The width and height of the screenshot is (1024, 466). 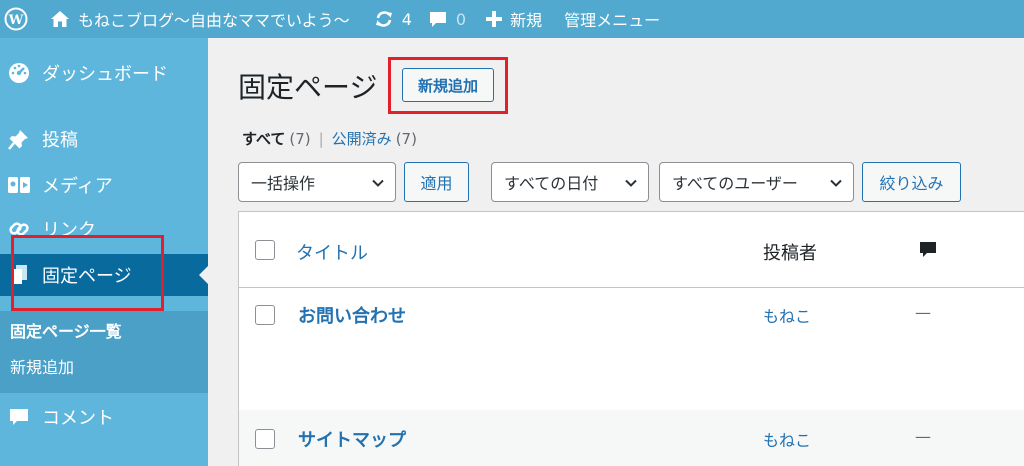 I want to click on plus-icon, so click(x=494, y=19).